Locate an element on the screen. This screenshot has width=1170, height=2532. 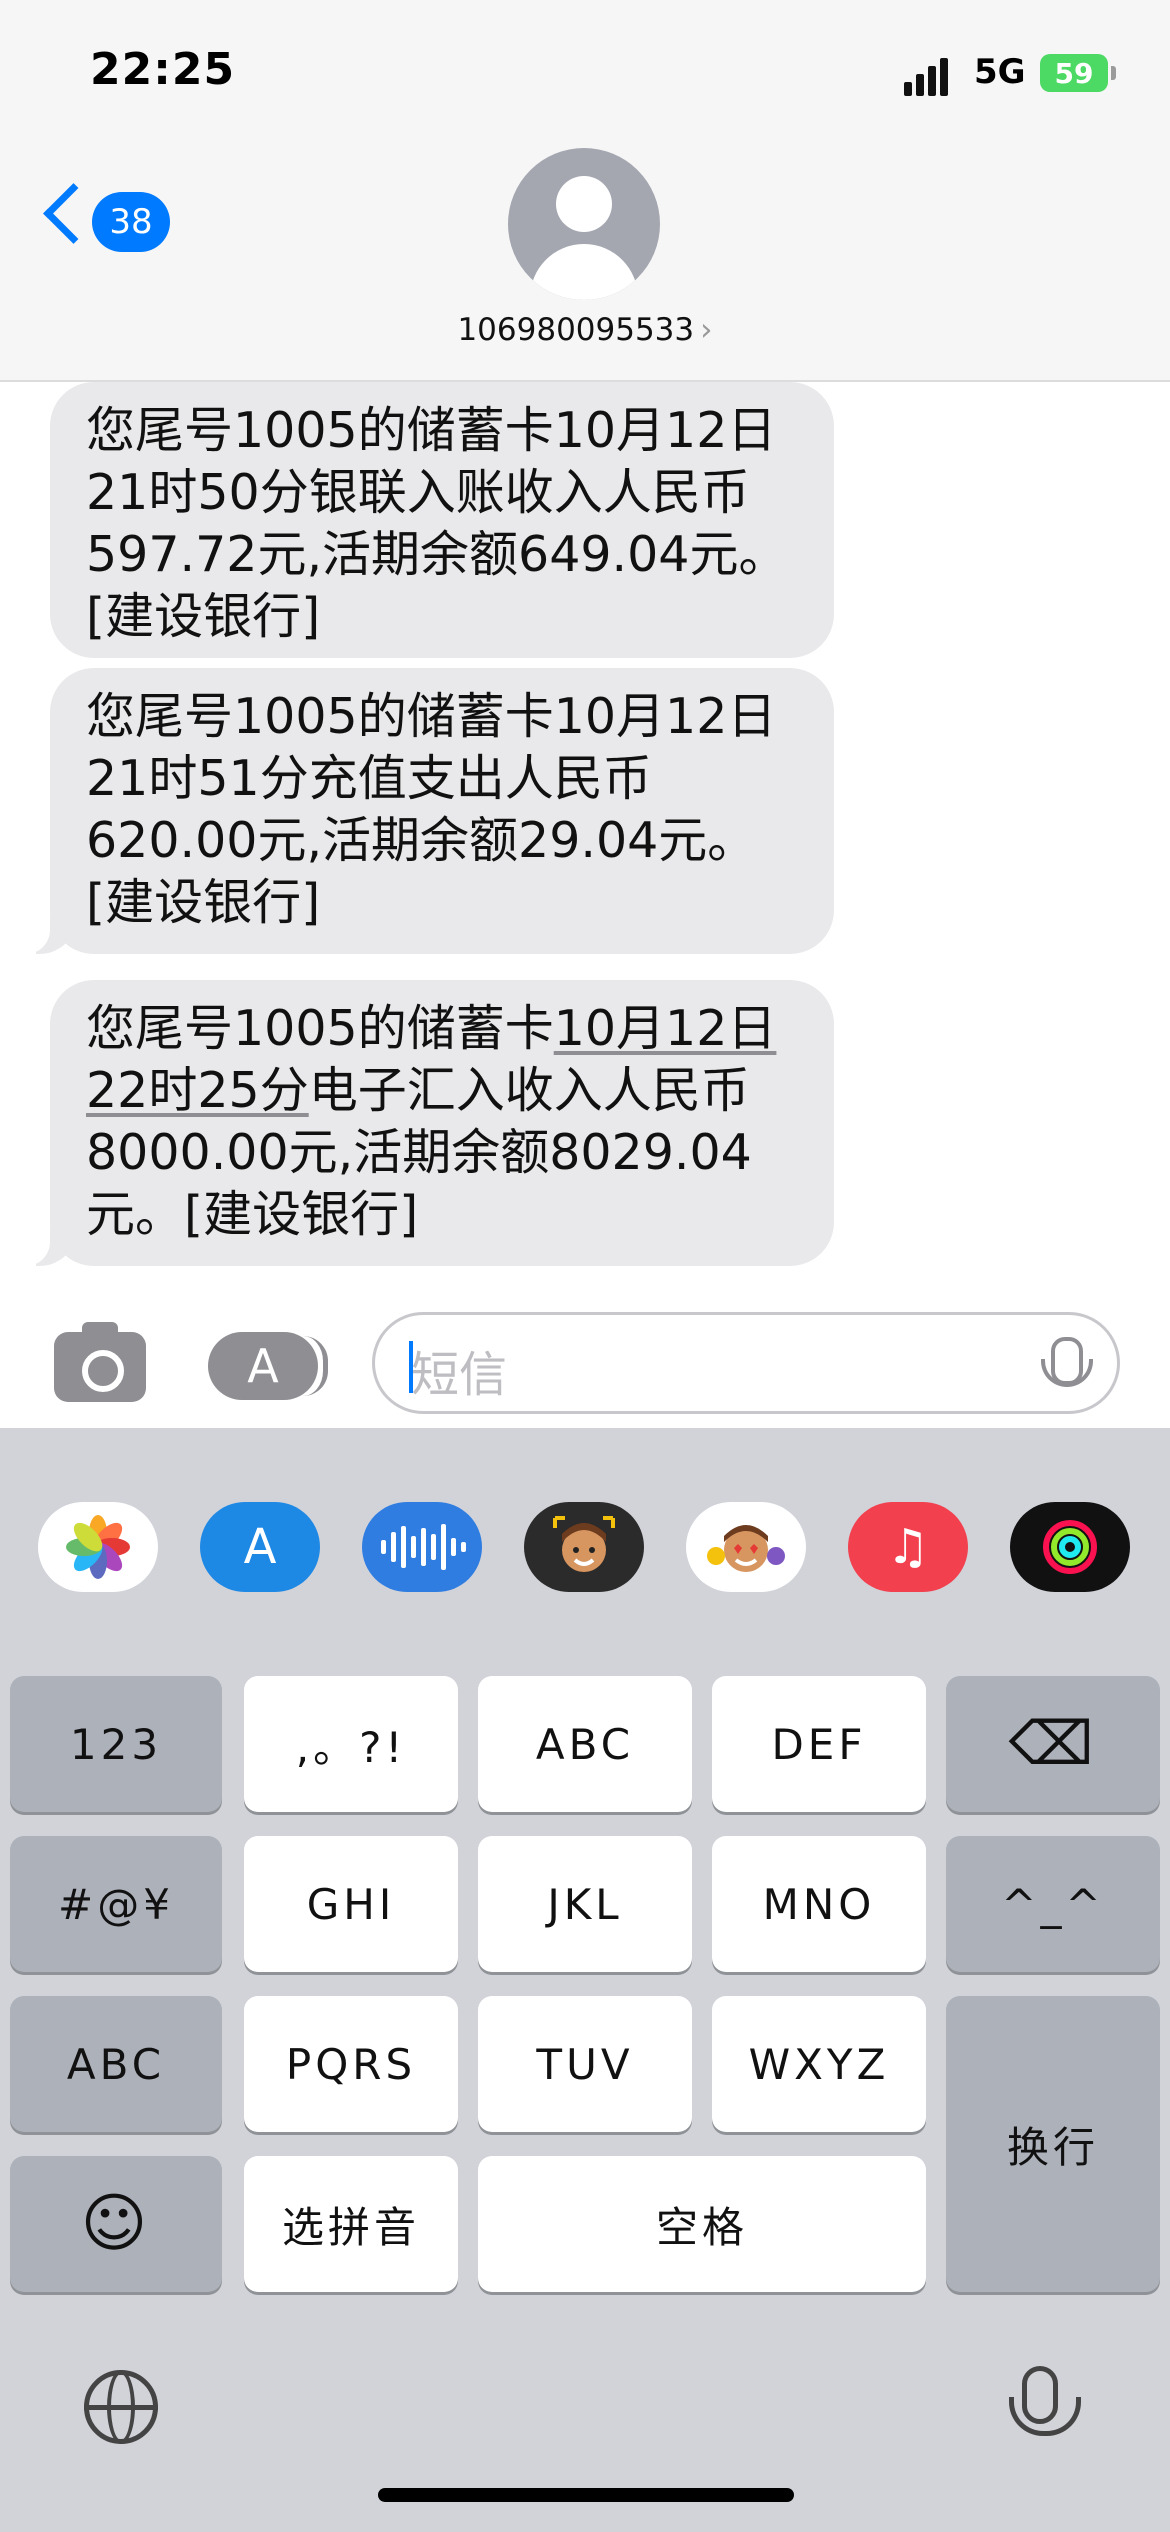
return-key: 换行 is located at coordinates (1053, 2144).